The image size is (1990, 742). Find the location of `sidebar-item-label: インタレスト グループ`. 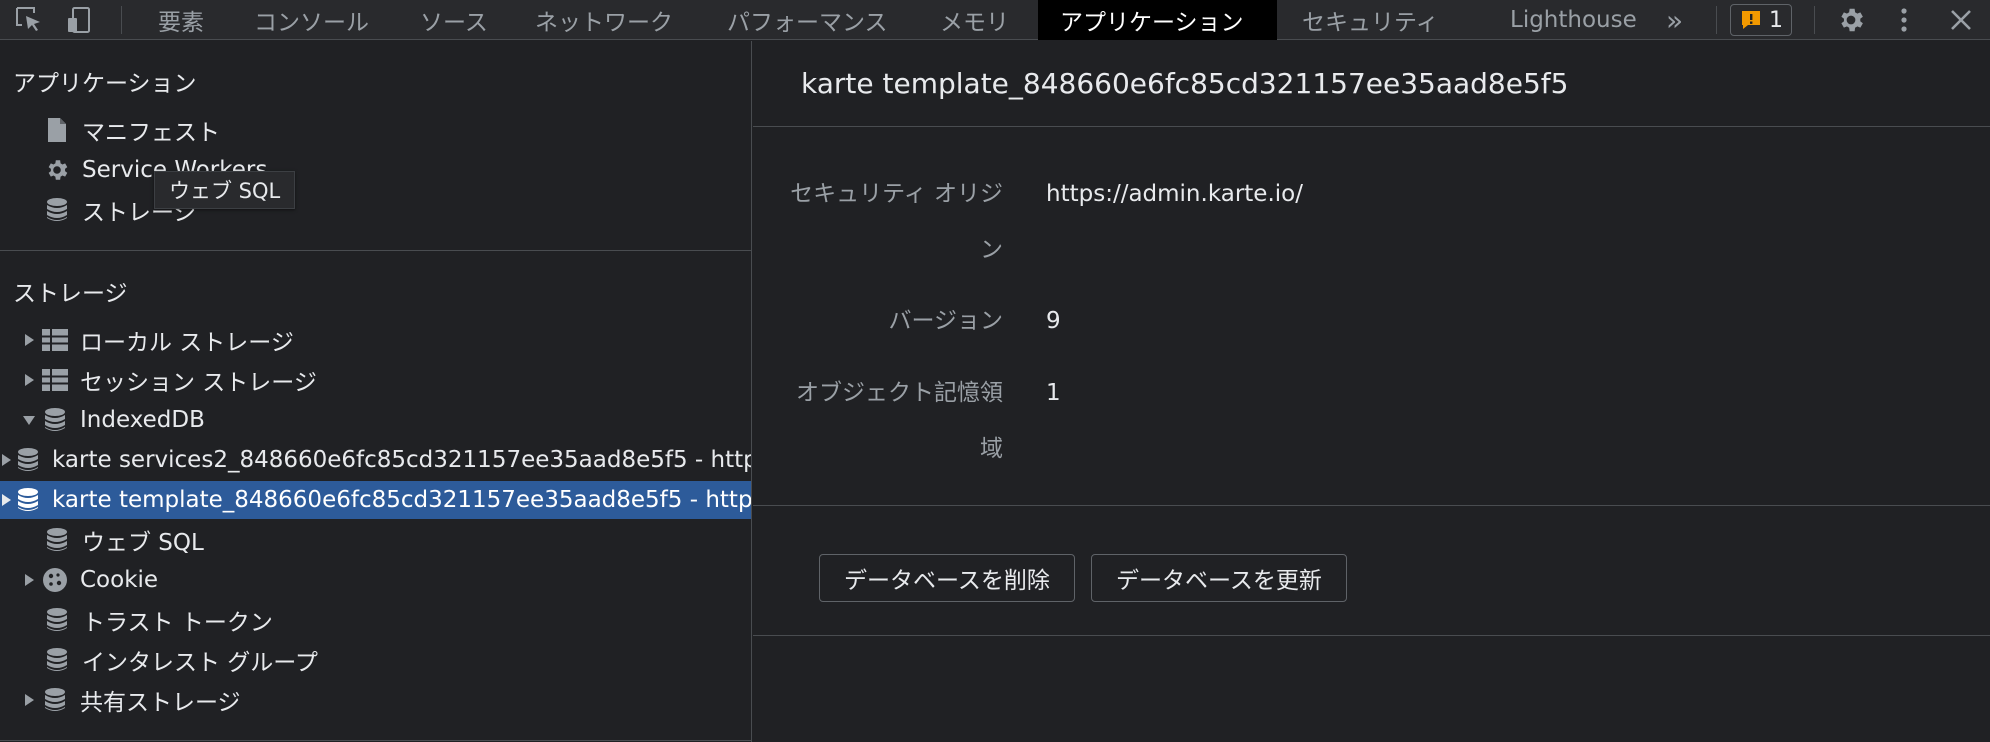

sidebar-item-label: インタレスト グループ is located at coordinates (200, 663).